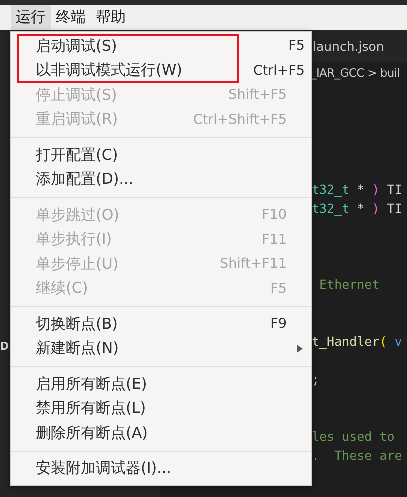 The height and width of the screenshot is (497, 407). What do you see at coordinates (31, 17) in the screenshot?
I see `menu-bar-item: 运行` at bounding box center [31, 17].